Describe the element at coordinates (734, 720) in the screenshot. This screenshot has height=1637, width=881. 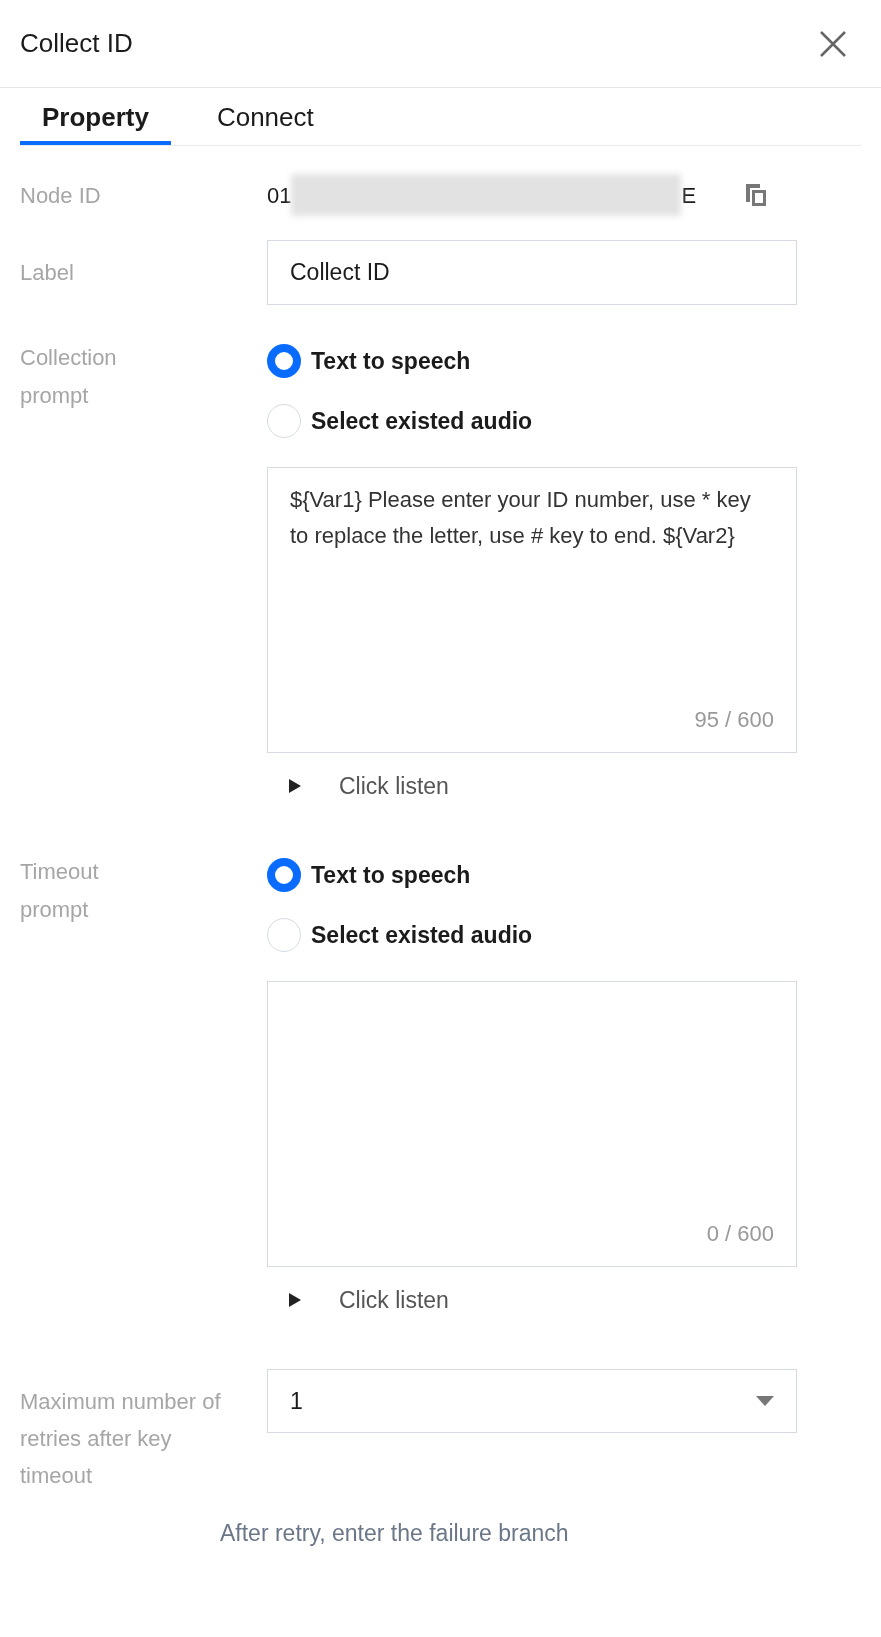
I see `character-count: 95 / 600` at that location.